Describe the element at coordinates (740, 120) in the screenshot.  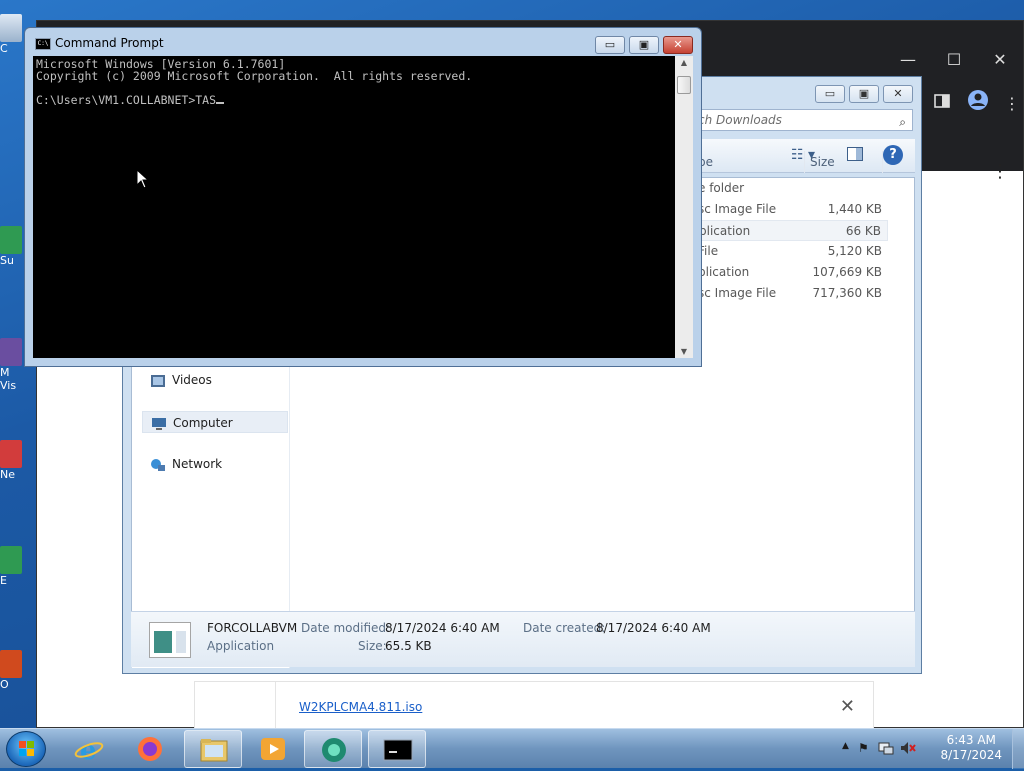
I see `search-placeholder: ch Downloads` at that location.